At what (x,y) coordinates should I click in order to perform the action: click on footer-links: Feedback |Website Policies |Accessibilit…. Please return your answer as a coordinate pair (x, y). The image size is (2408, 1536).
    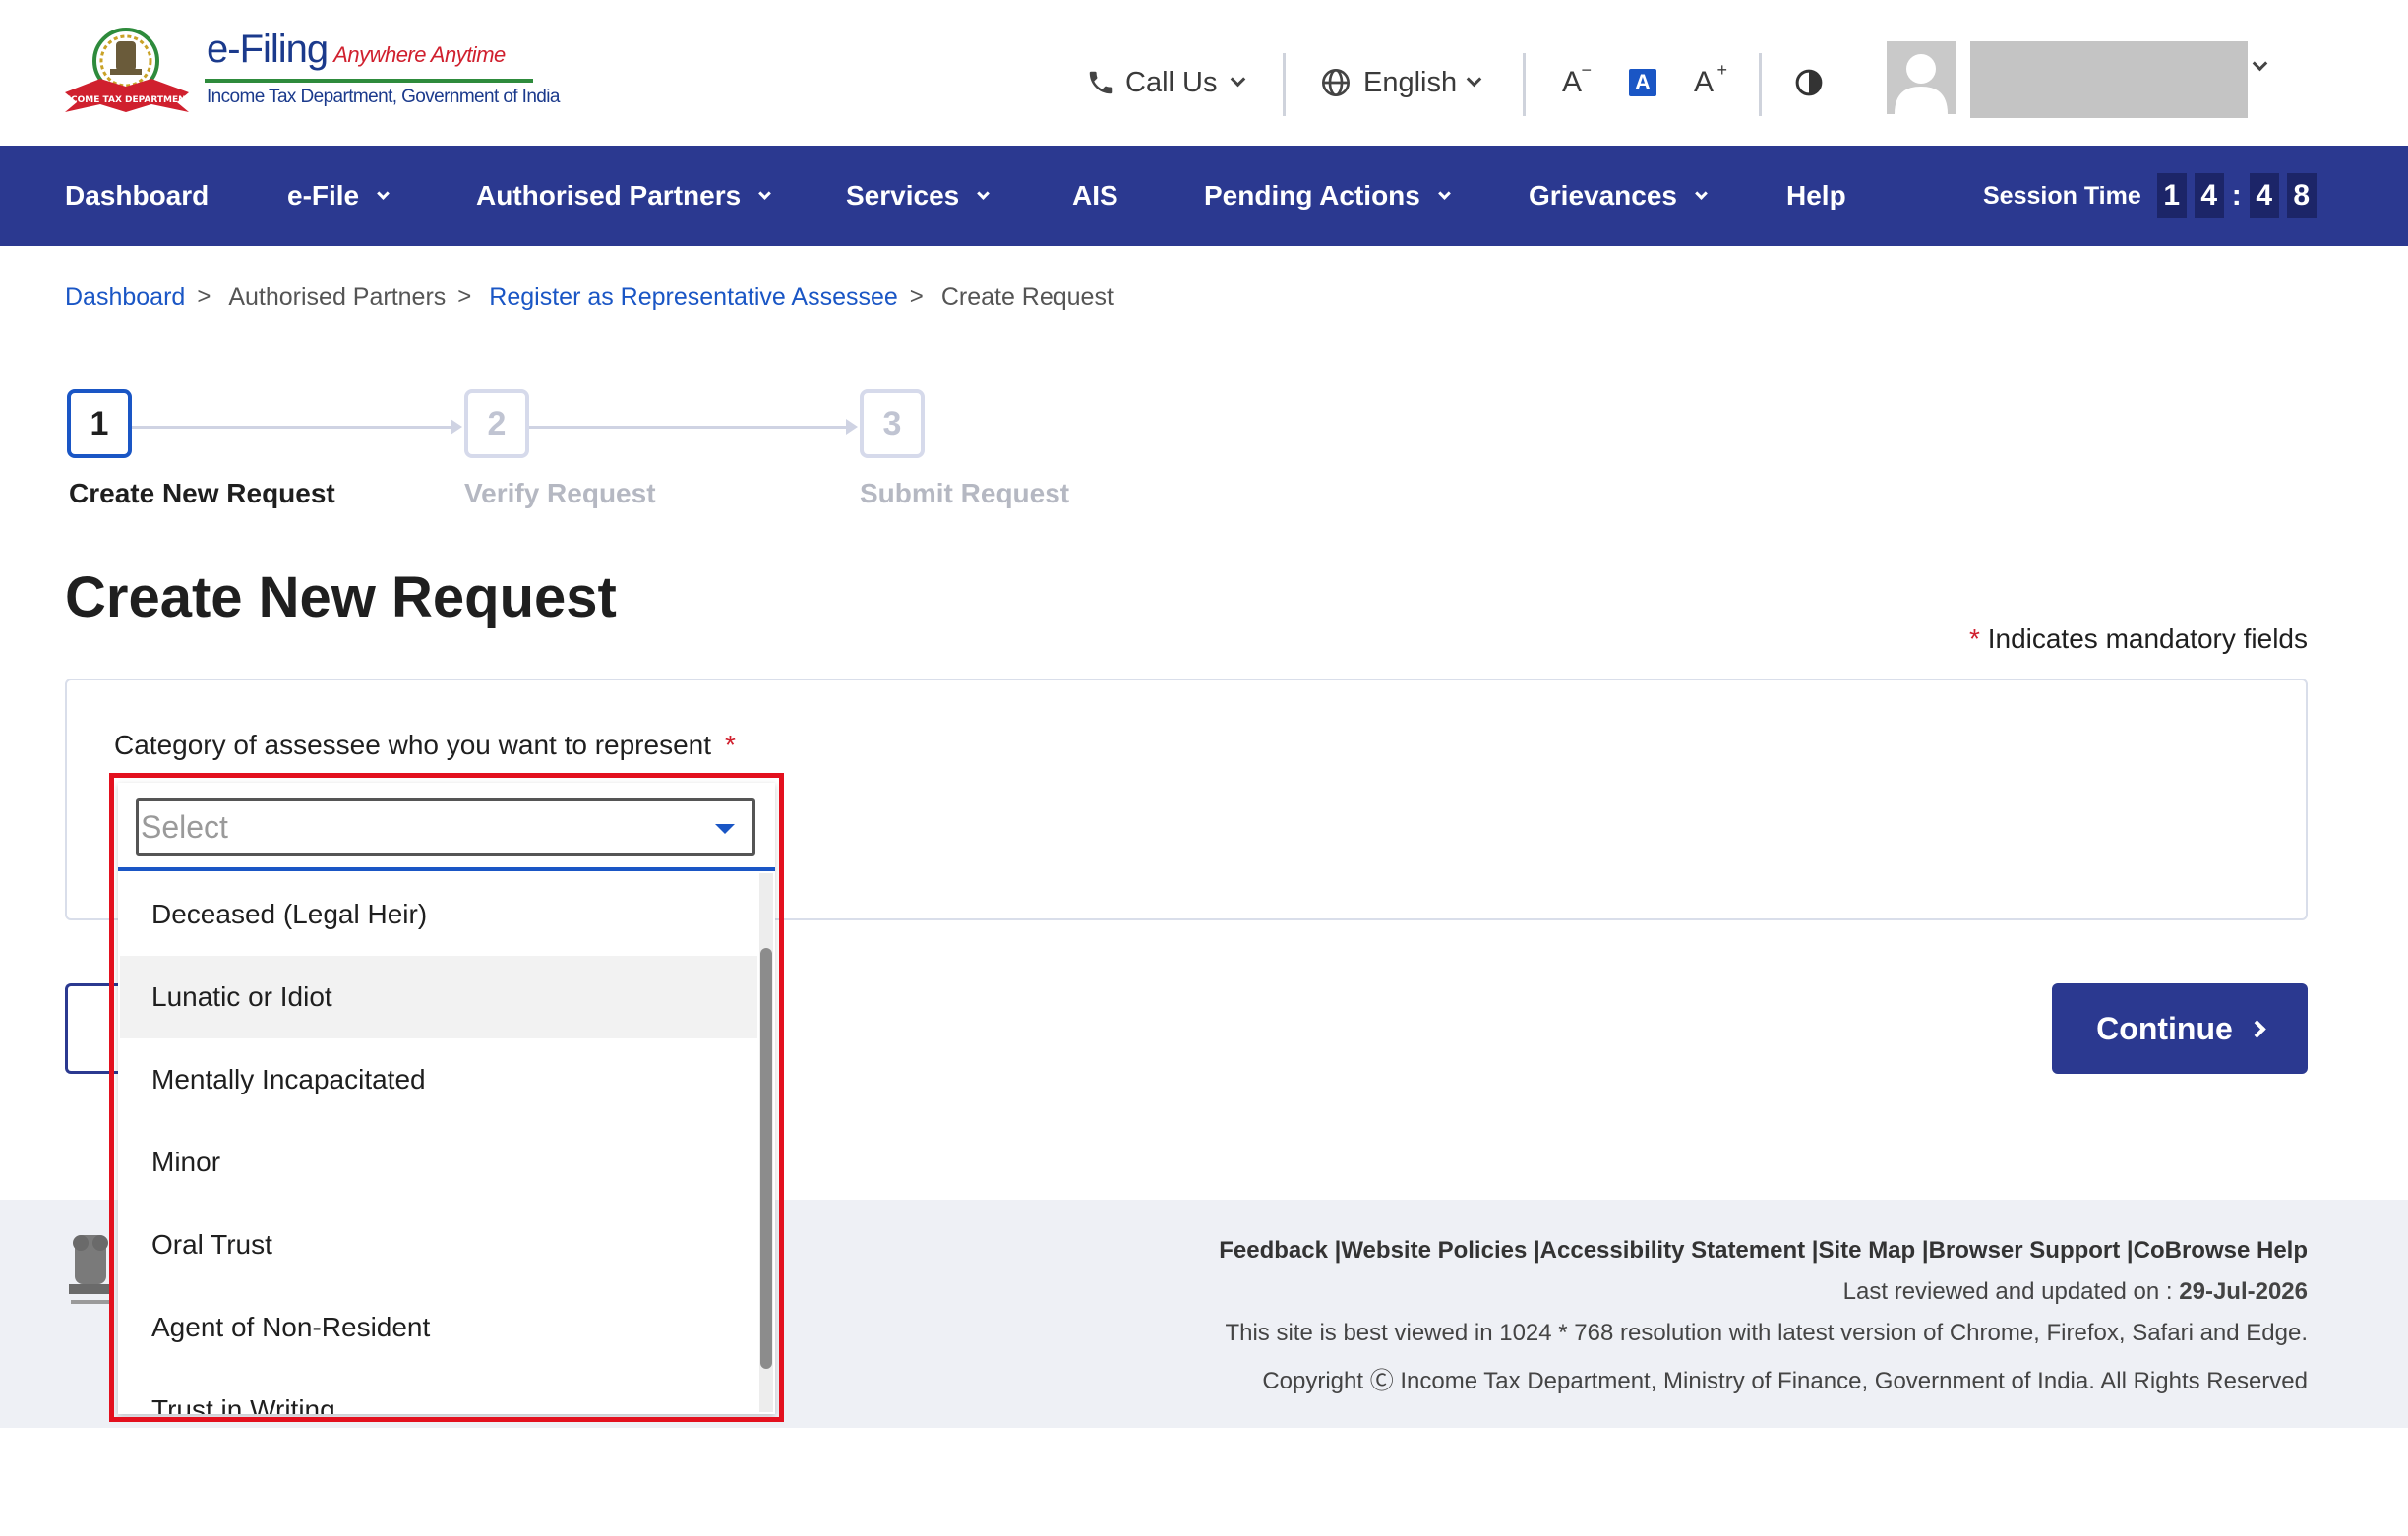
    Looking at the image, I should click on (1763, 1251).